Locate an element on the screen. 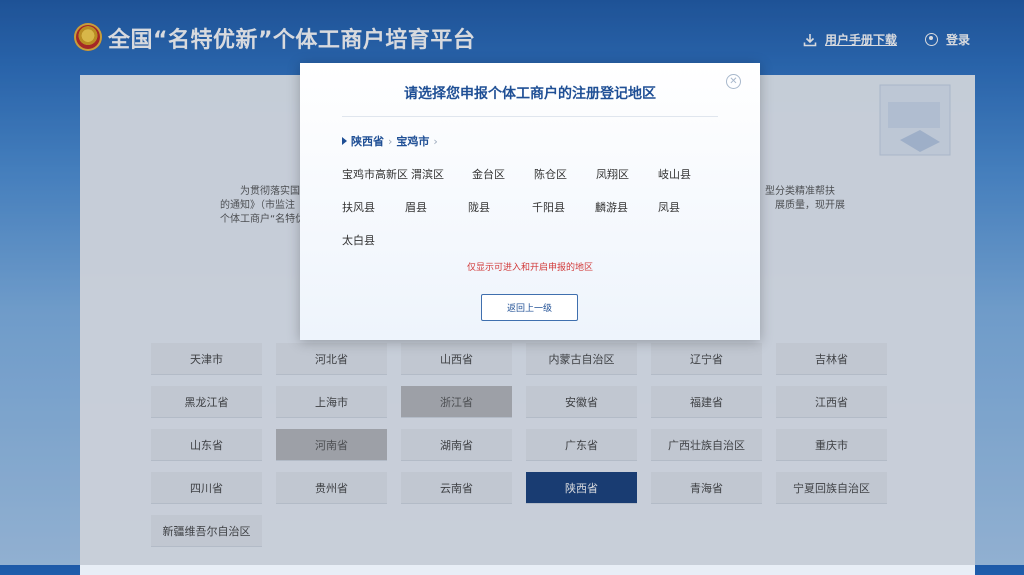 Image resolution: width=1024 pixels, height=575 pixels. close-icon: ✕ is located at coordinates (733, 81).